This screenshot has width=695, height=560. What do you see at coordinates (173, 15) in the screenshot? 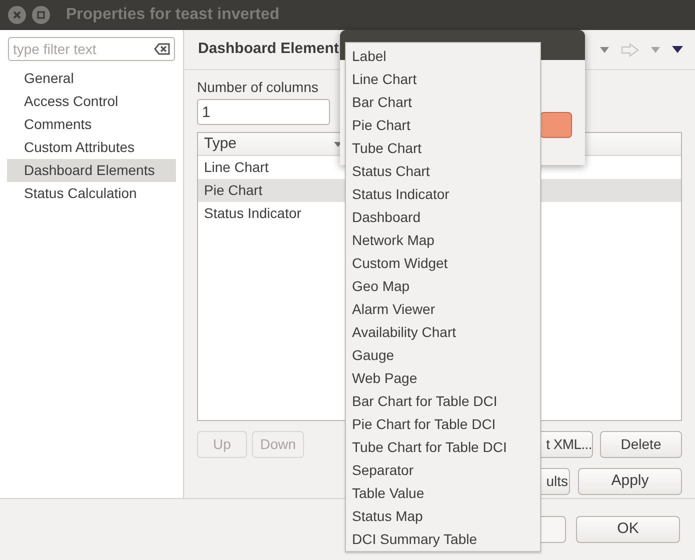
I see `window-title: Properties for teast inverted` at bounding box center [173, 15].